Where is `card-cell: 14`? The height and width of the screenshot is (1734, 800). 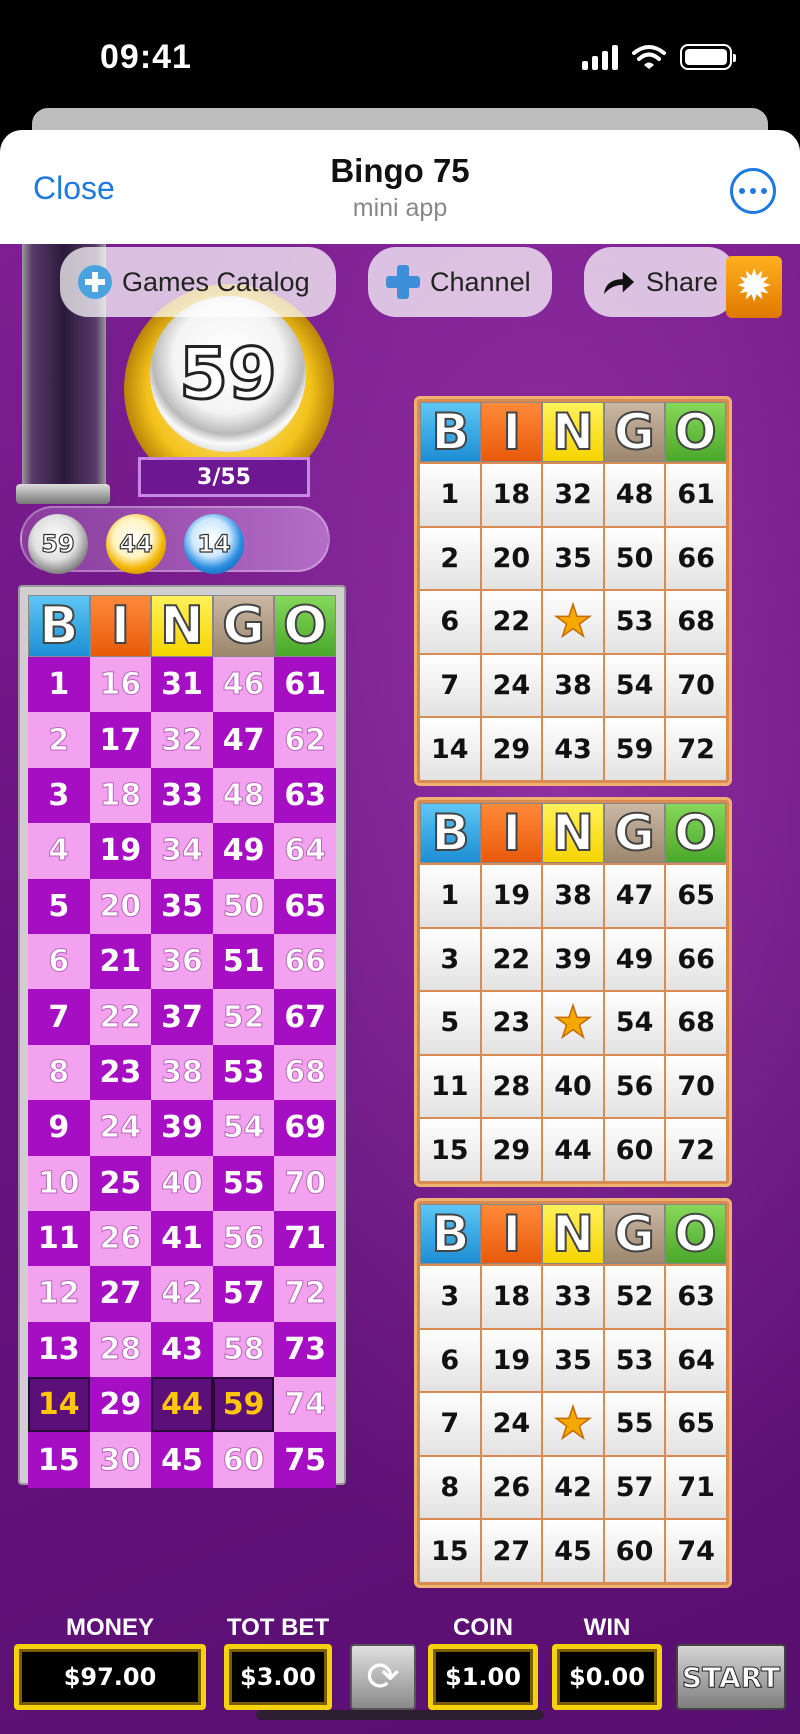 card-cell: 14 is located at coordinates (450, 749).